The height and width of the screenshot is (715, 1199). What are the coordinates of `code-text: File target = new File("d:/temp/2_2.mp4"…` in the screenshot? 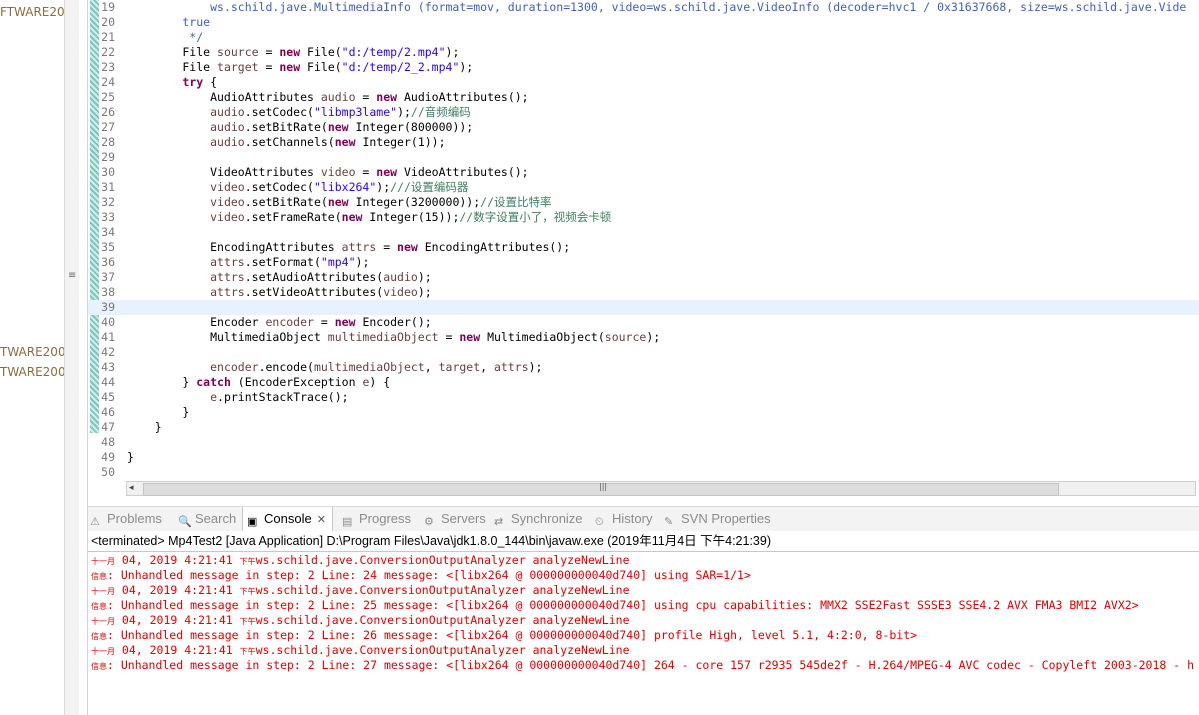 It's located at (300, 67).